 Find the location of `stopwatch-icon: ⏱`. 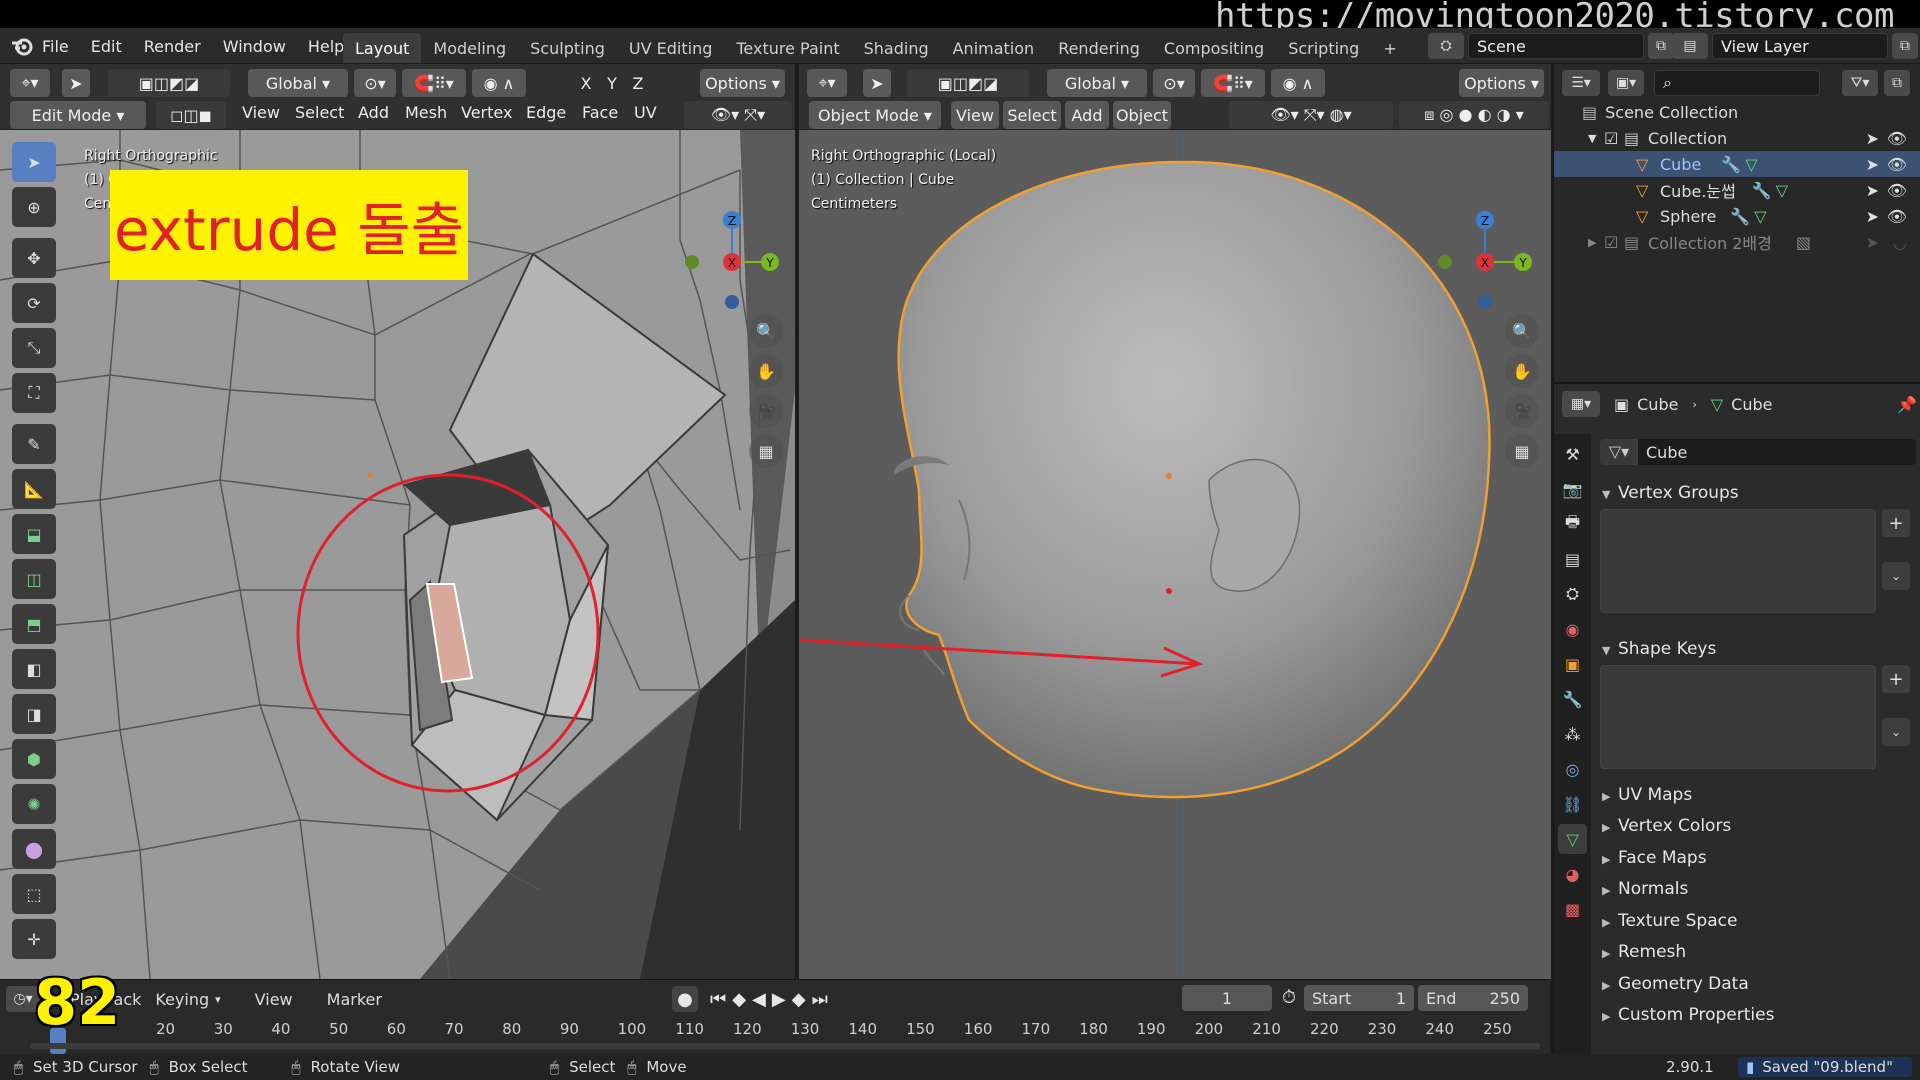

stopwatch-icon: ⏱ is located at coordinates (1289, 997).